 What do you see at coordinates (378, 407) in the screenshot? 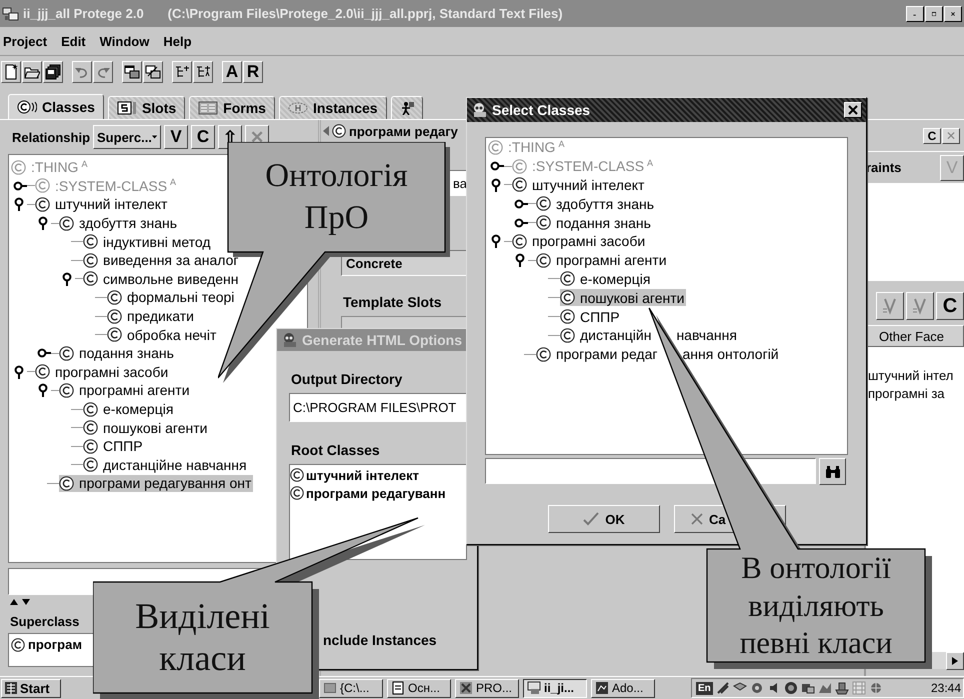
I see `output-directory-field: C:\PROGRAM FILES\PROT` at bounding box center [378, 407].